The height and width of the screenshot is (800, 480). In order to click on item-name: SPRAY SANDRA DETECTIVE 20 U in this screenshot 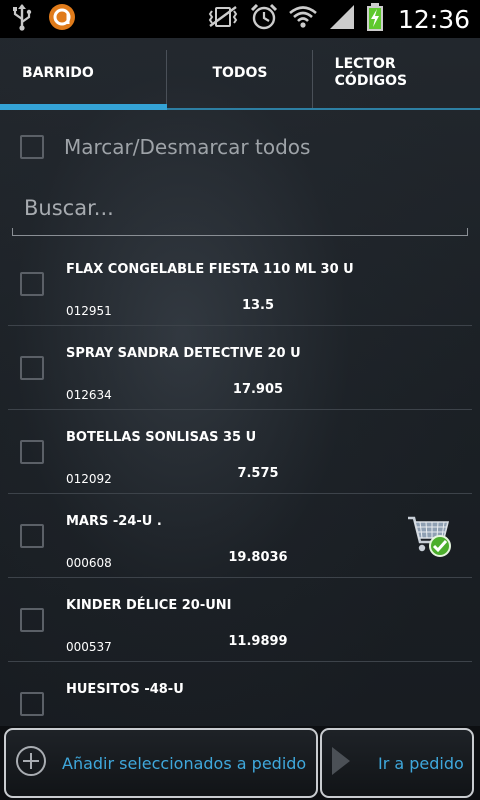, I will do `click(183, 353)`.